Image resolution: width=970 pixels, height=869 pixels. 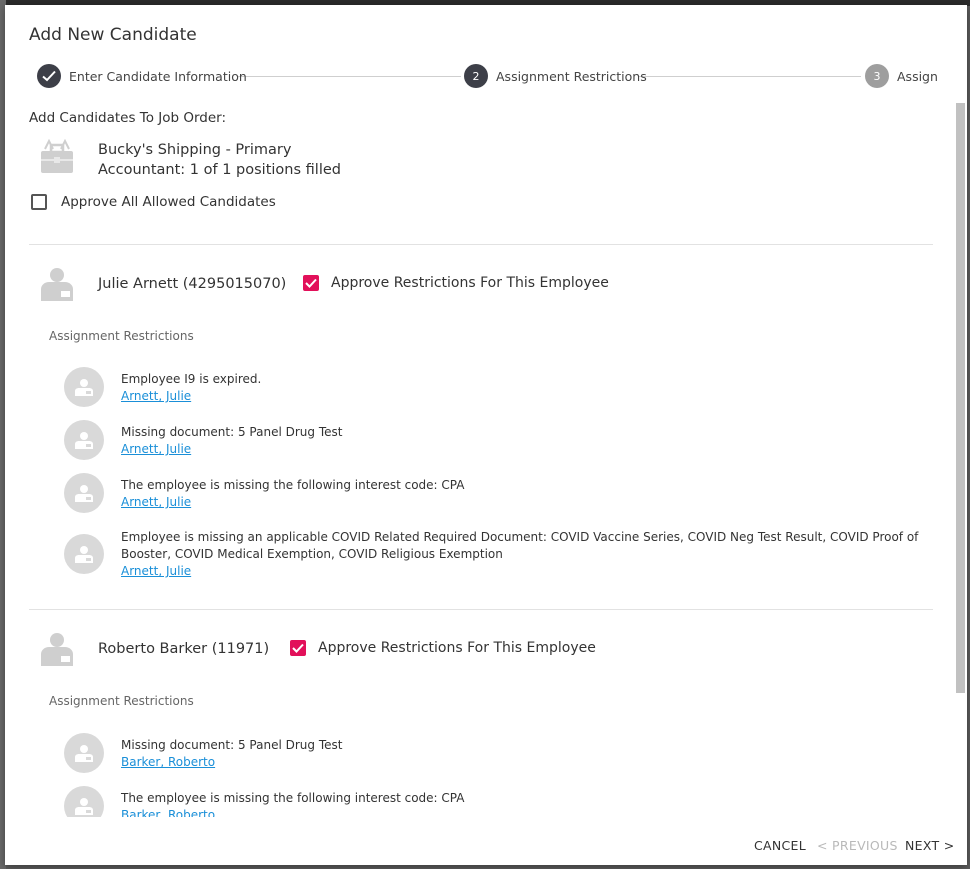 What do you see at coordinates (476, 76) in the screenshot?
I see `step-number: 2` at bounding box center [476, 76].